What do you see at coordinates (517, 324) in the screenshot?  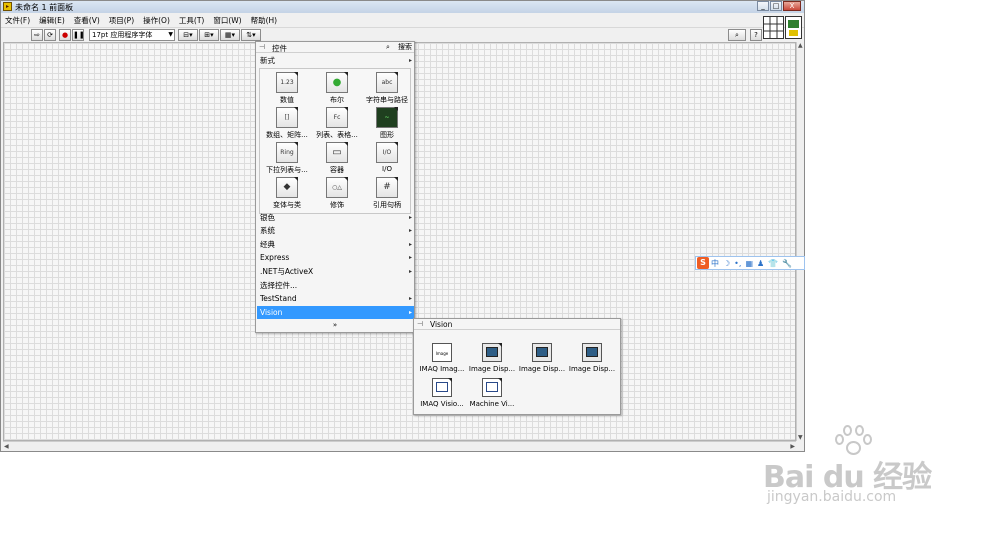 I see `vision-palette-header: ⊣ Vision` at bounding box center [517, 324].